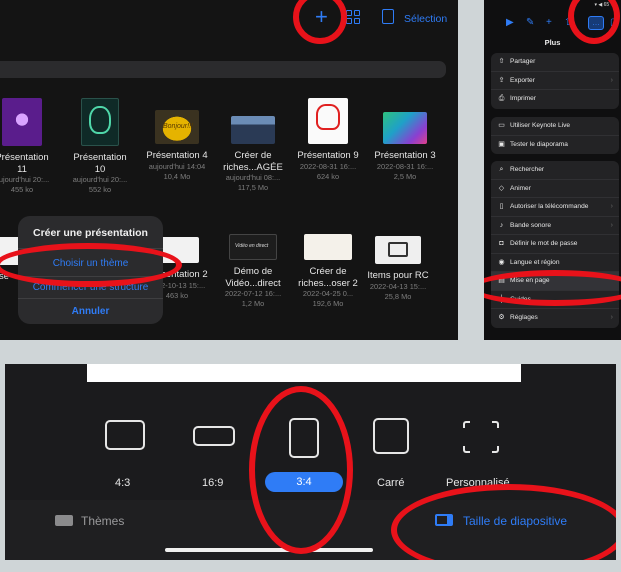 The height and width of the screenshot is (572, 621). I want to click on settings-icon: ⚙, so click(501, 317).